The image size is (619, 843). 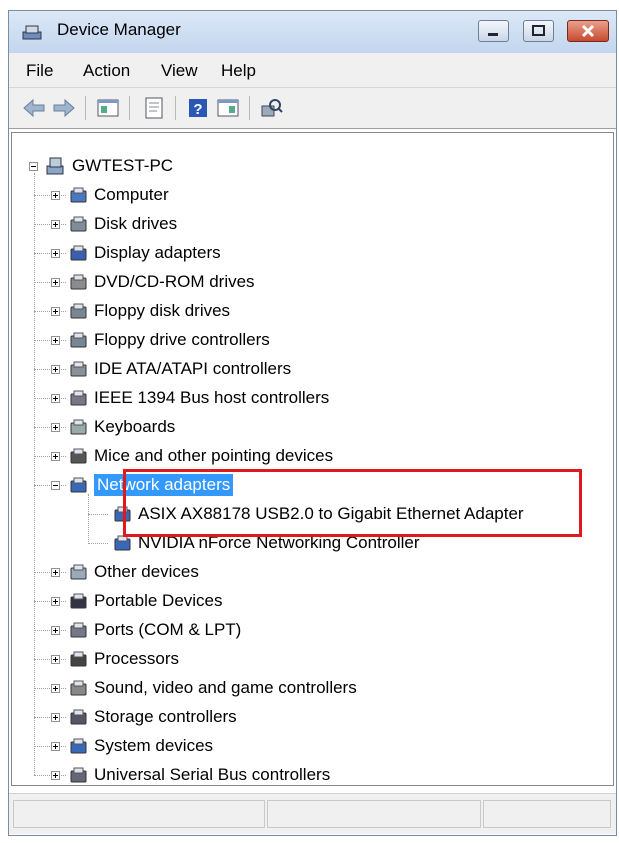 I want to click on tree-category-item: System devices, so click(x=153, y=746).